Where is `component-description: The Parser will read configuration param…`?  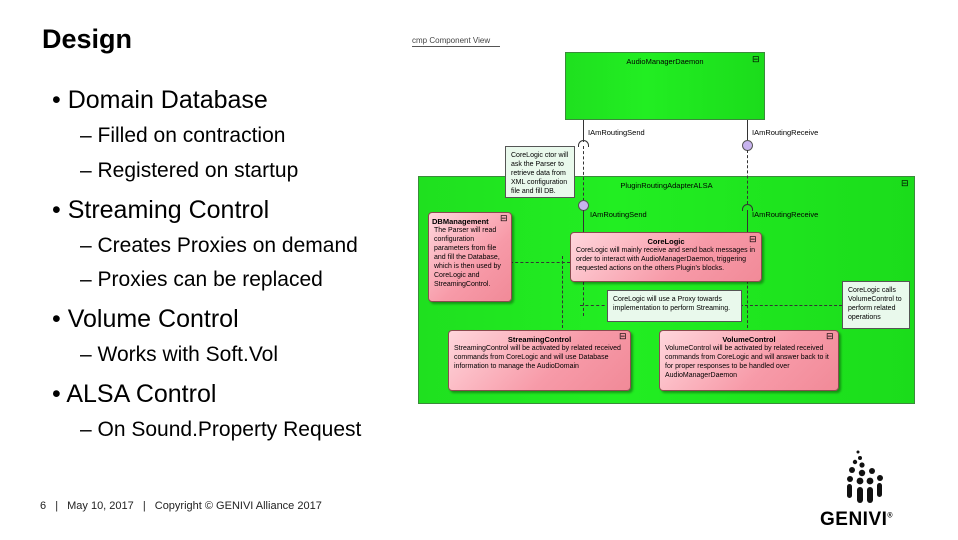 component-description: The Parser will read configuration param… is located at coordinates (467, 257).